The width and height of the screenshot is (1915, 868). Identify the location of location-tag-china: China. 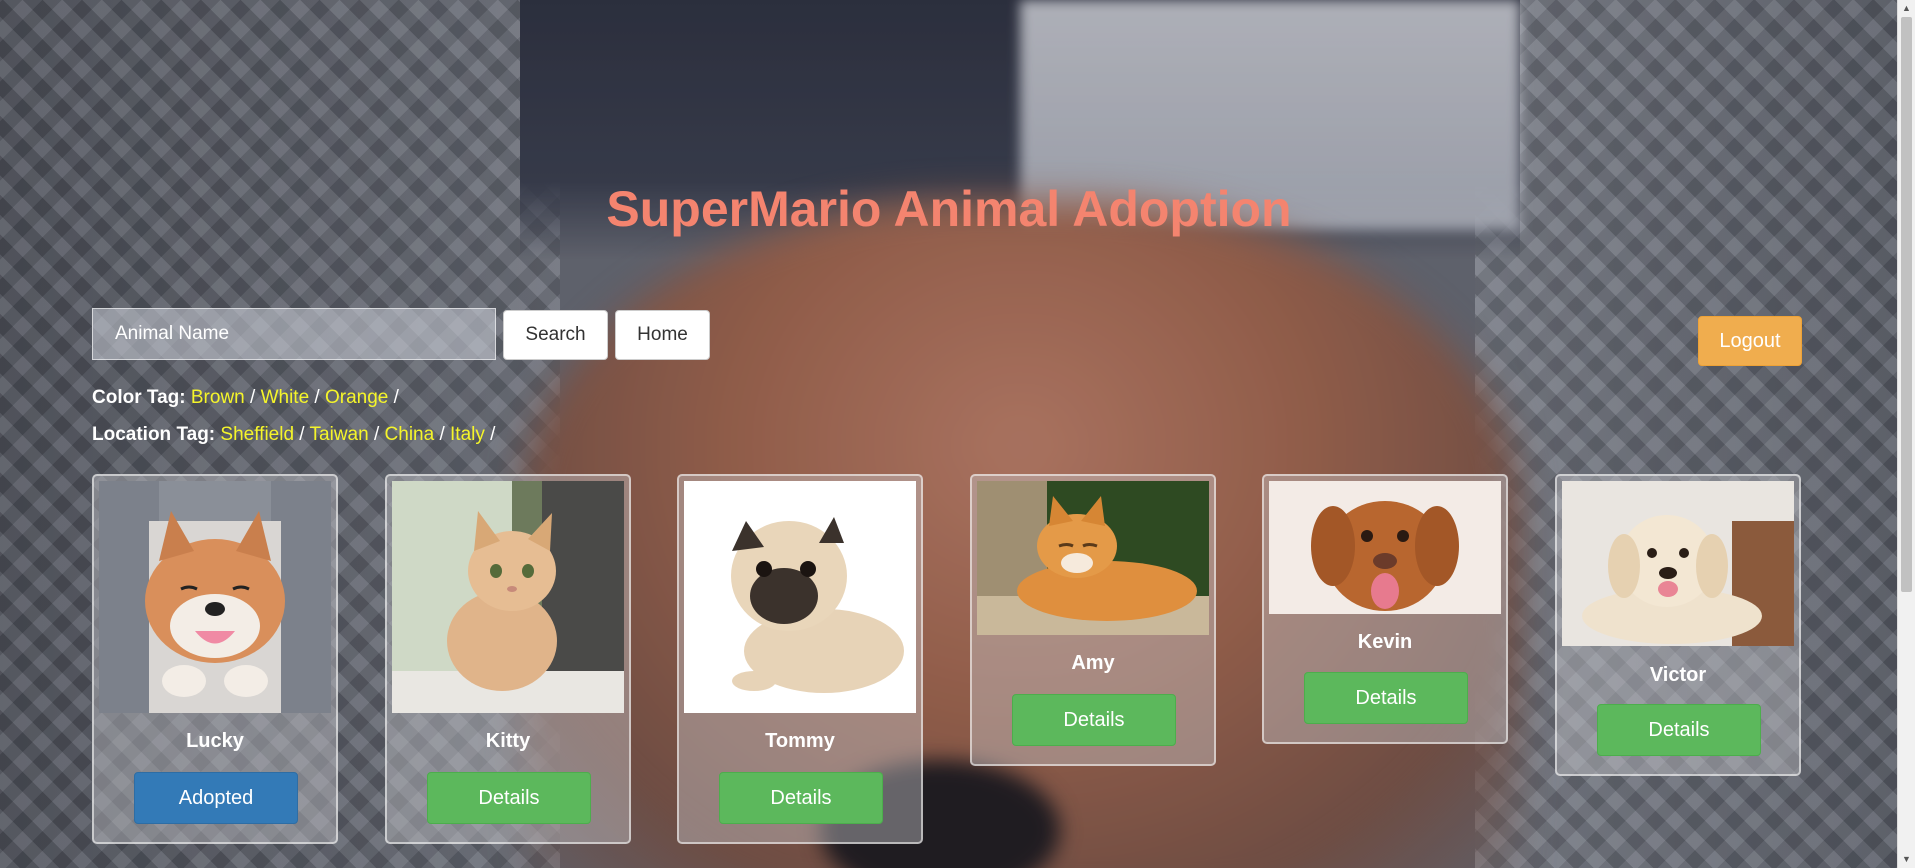
(410, 434).